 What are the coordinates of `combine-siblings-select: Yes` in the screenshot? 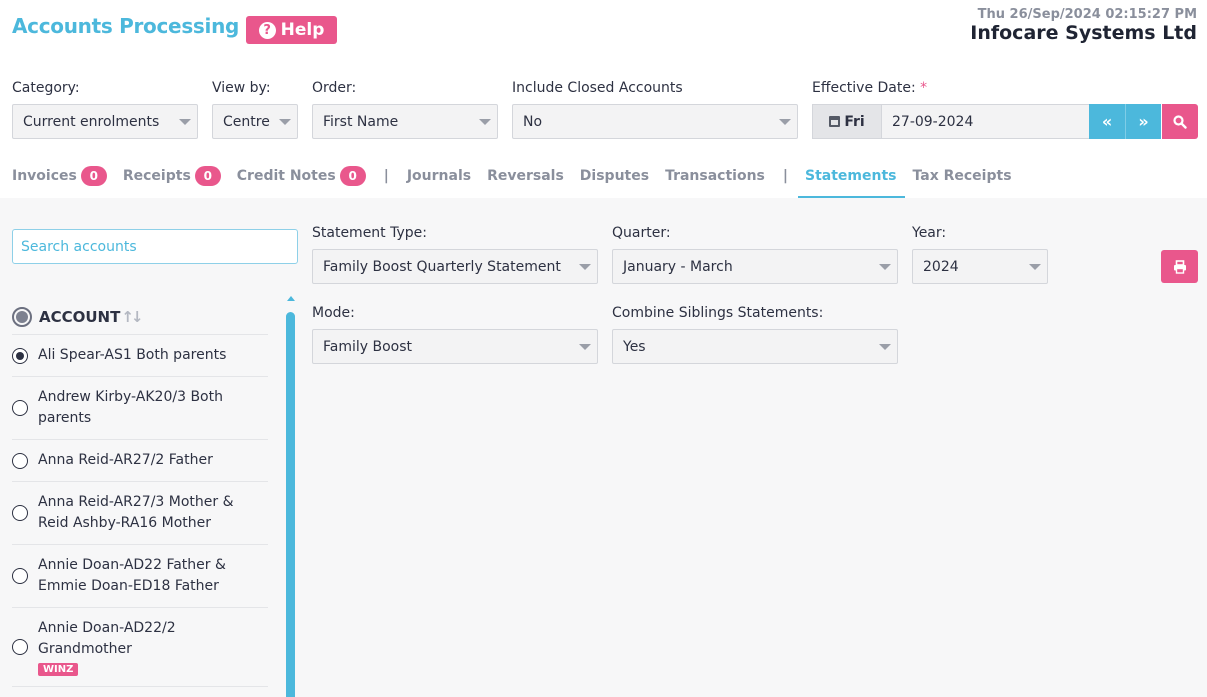 It's located at (755, 346).